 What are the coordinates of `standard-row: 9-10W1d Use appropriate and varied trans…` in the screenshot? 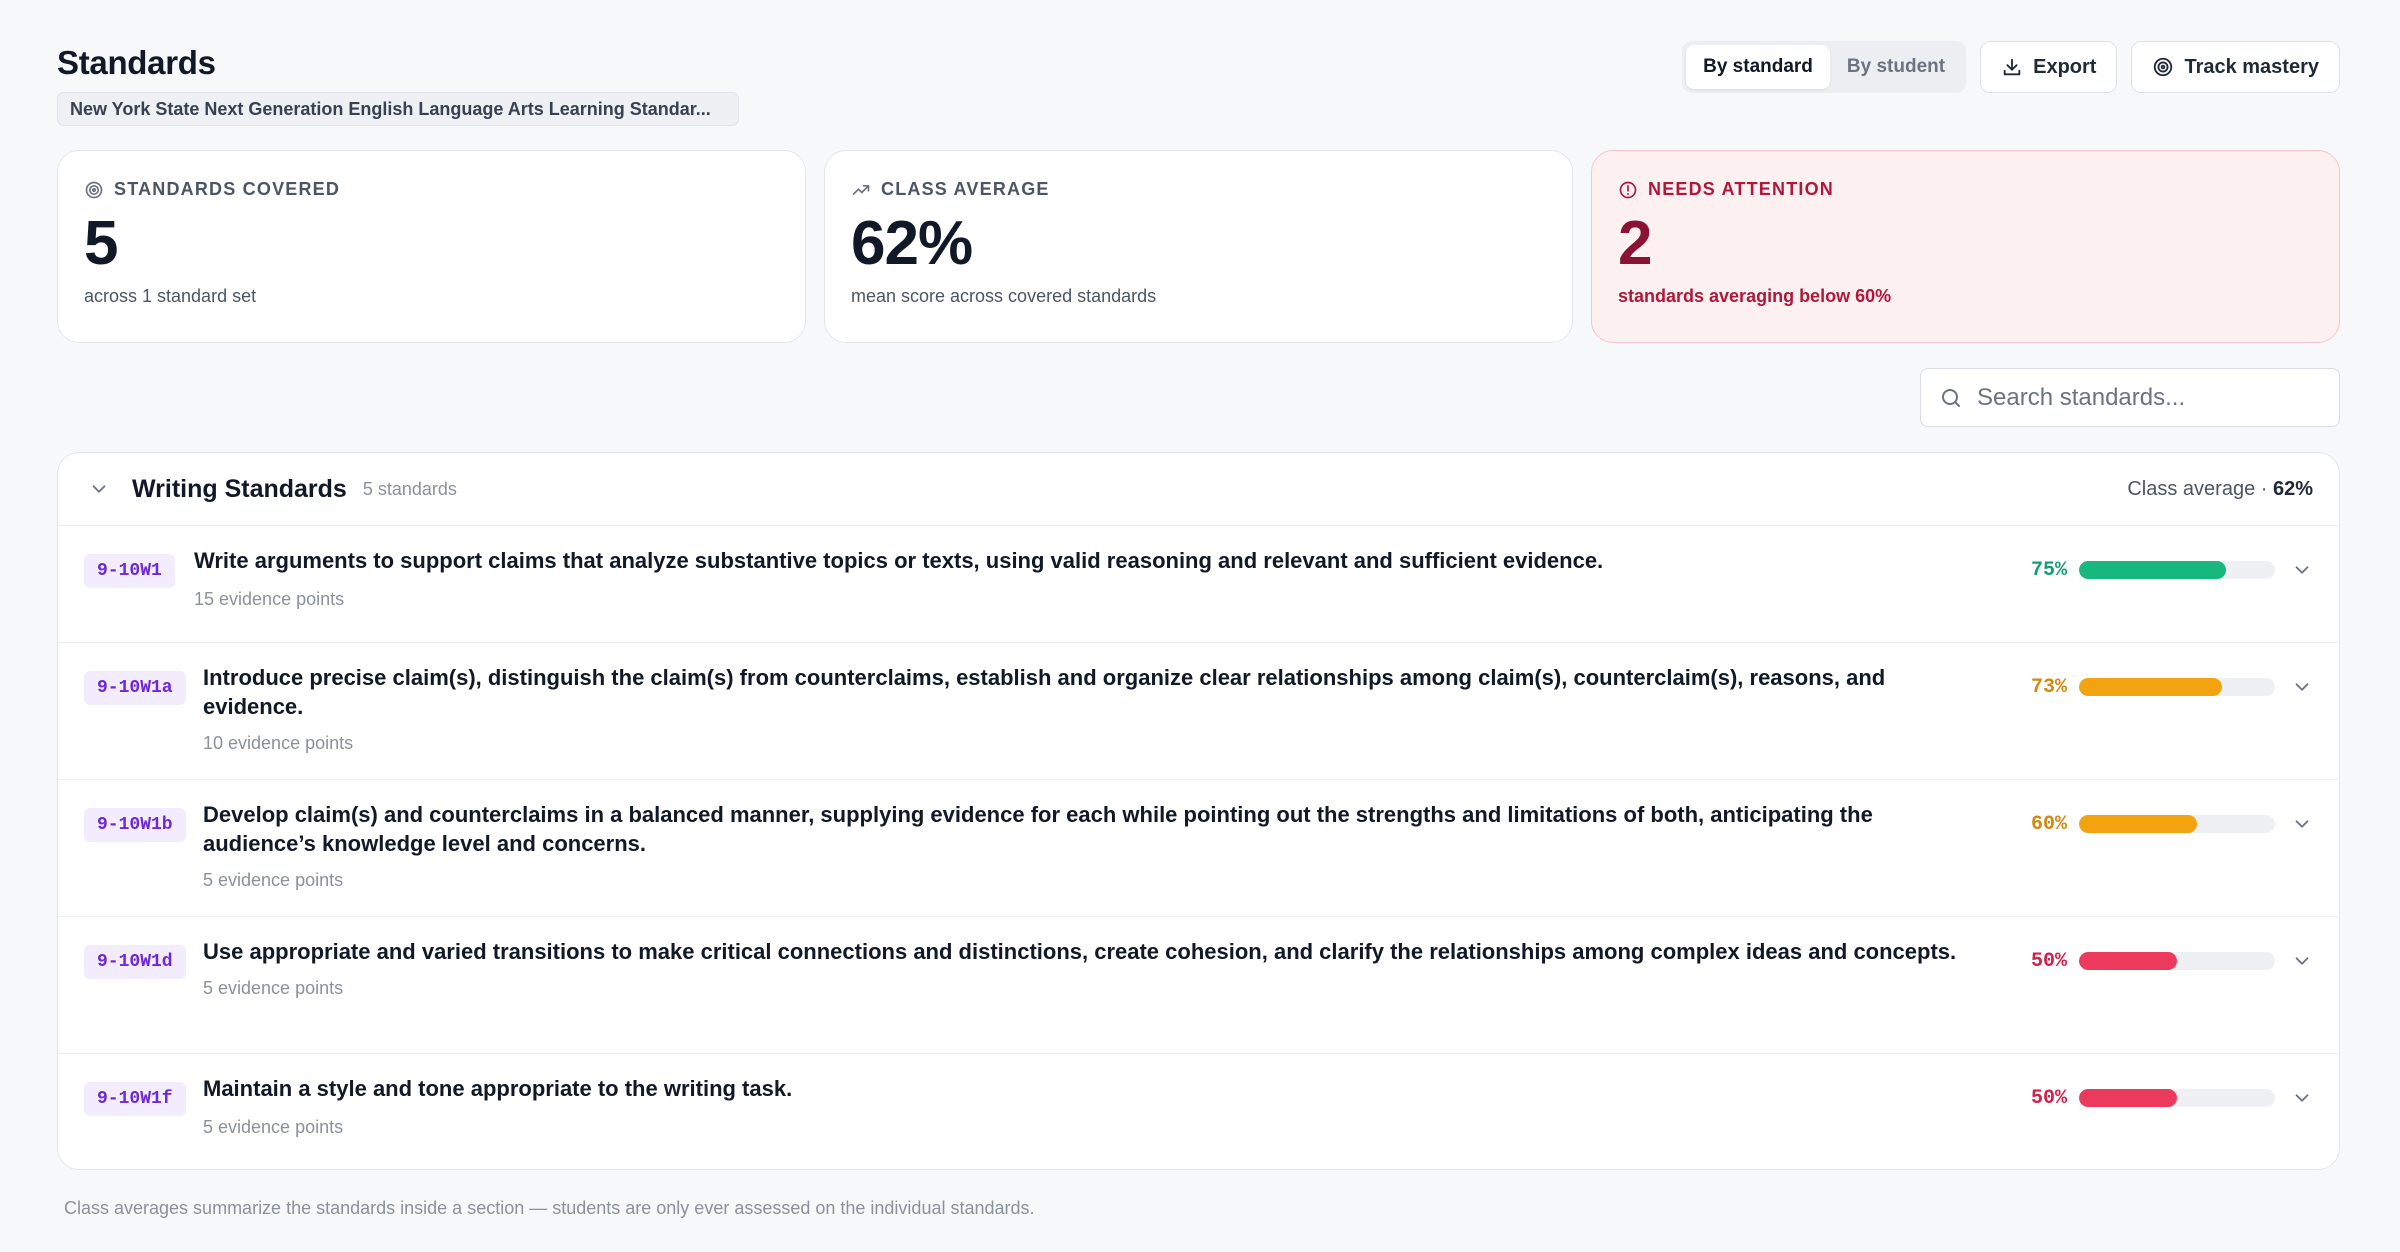 It's located at (1198, 985).